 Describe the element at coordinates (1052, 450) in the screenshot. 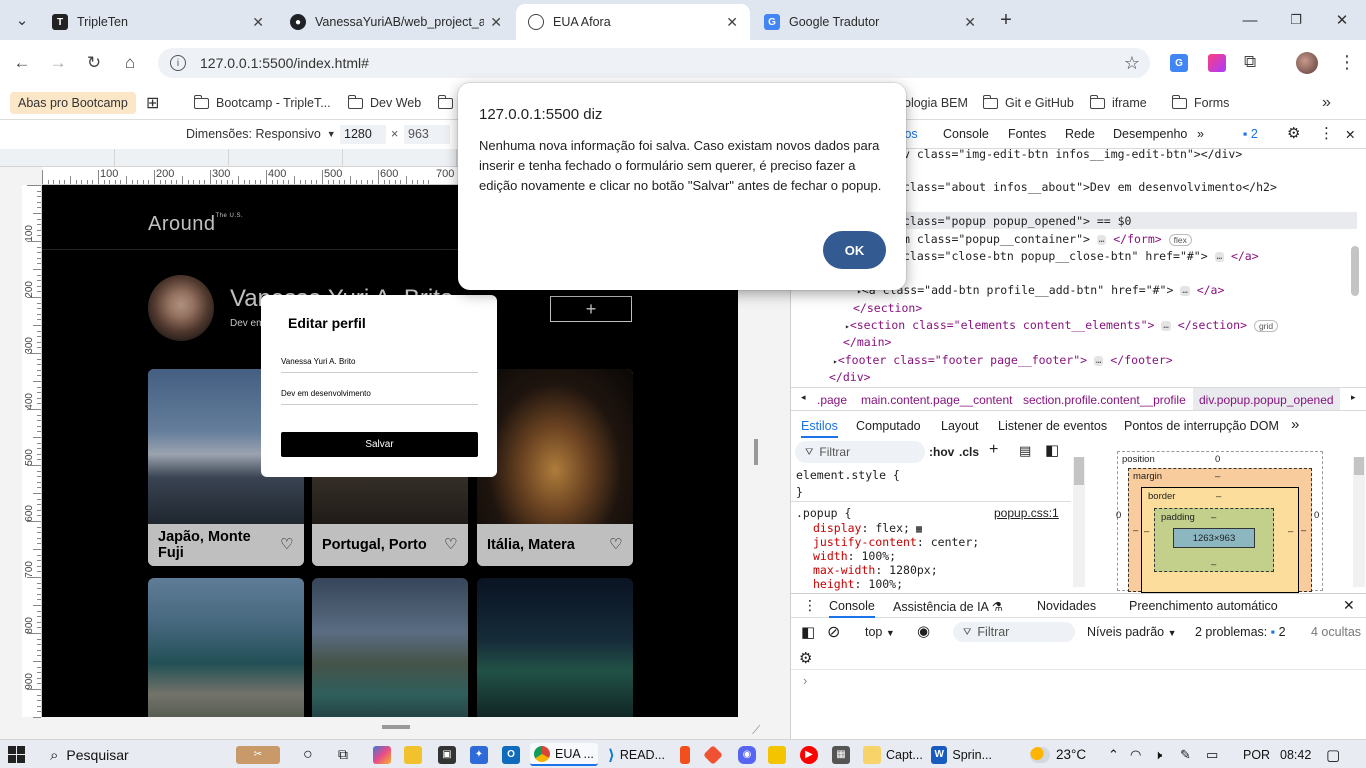

I see `sidebar-toggle-icon: ◧` at that location.